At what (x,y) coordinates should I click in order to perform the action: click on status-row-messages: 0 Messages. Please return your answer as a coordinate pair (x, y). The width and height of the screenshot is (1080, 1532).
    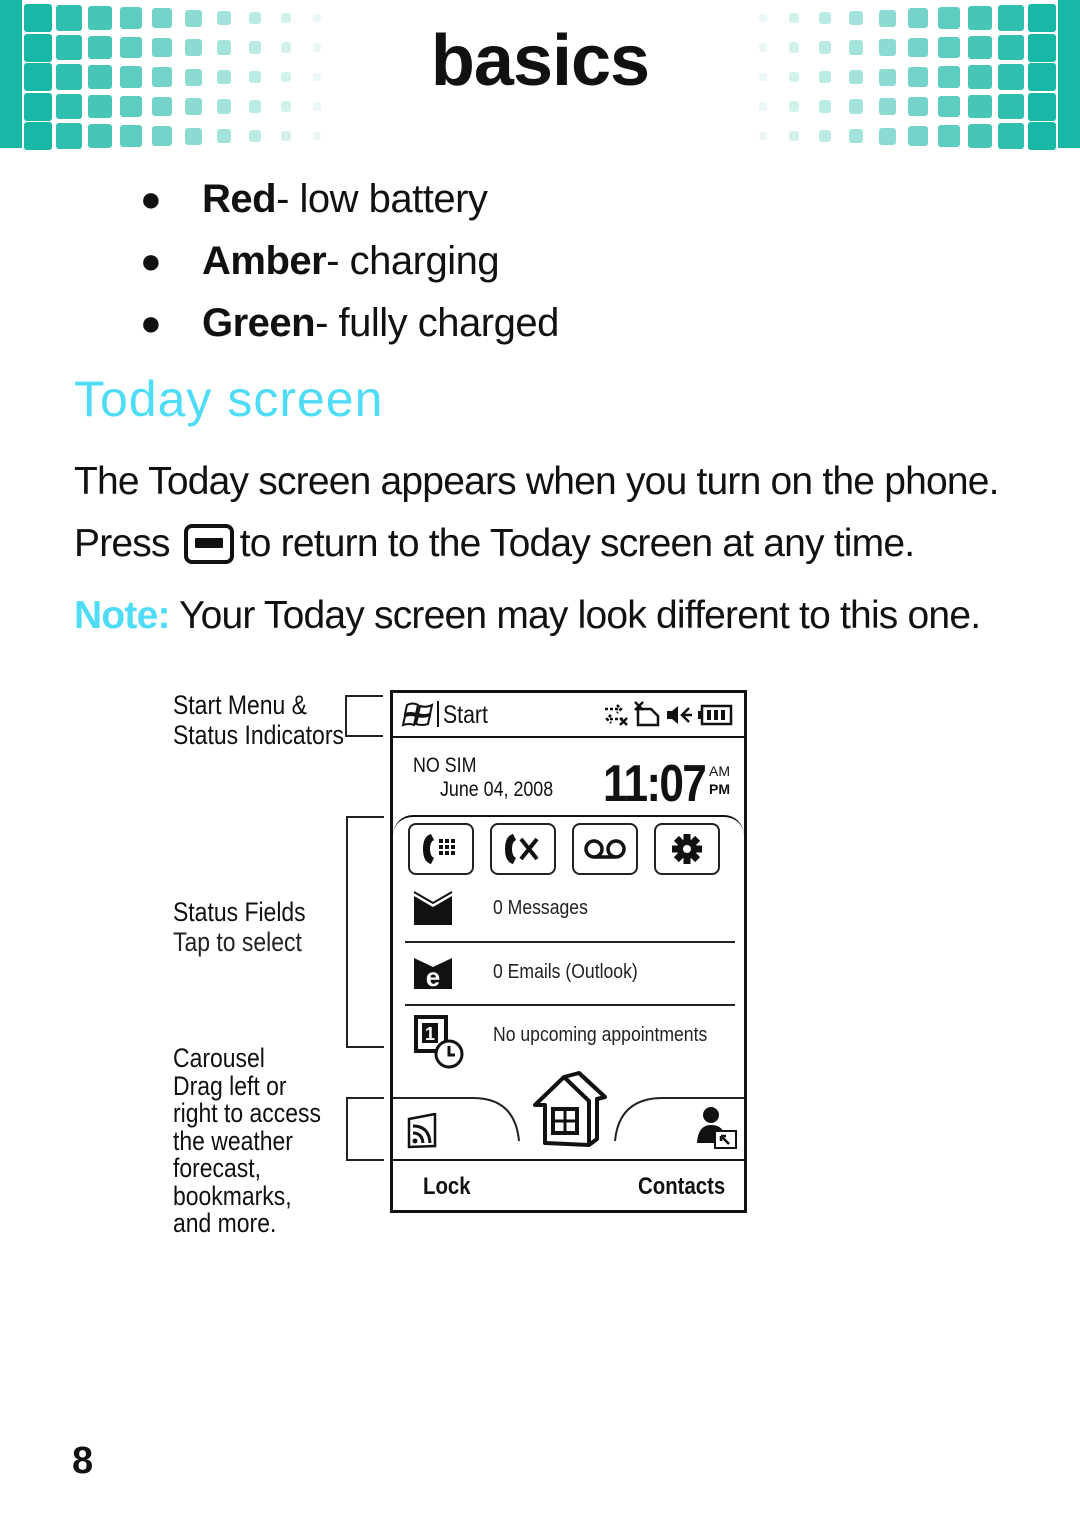
    Looking at the image, I should click on (568, 909).